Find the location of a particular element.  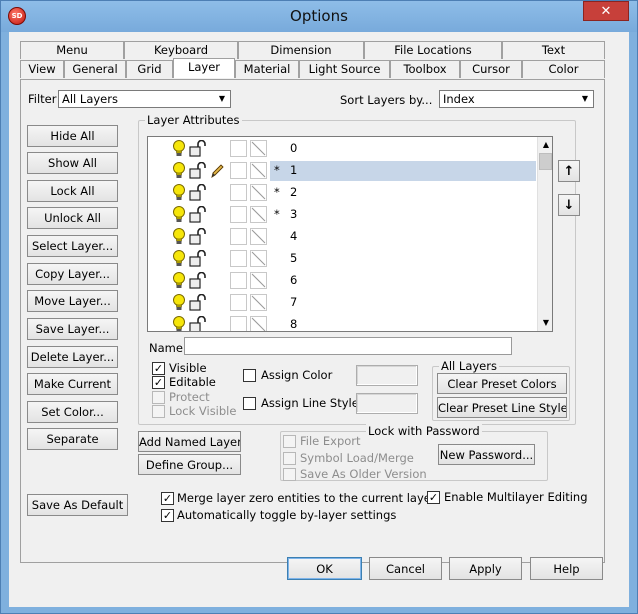

layer-row: 6 is located at coordinates (343, 281).